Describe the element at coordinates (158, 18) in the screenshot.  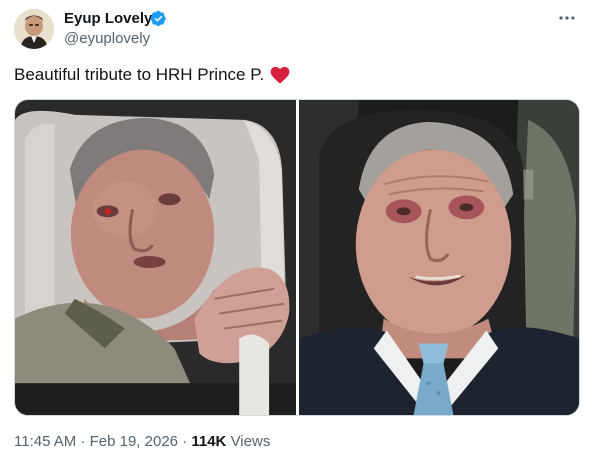
I see `verified-badge-icon` at that location.